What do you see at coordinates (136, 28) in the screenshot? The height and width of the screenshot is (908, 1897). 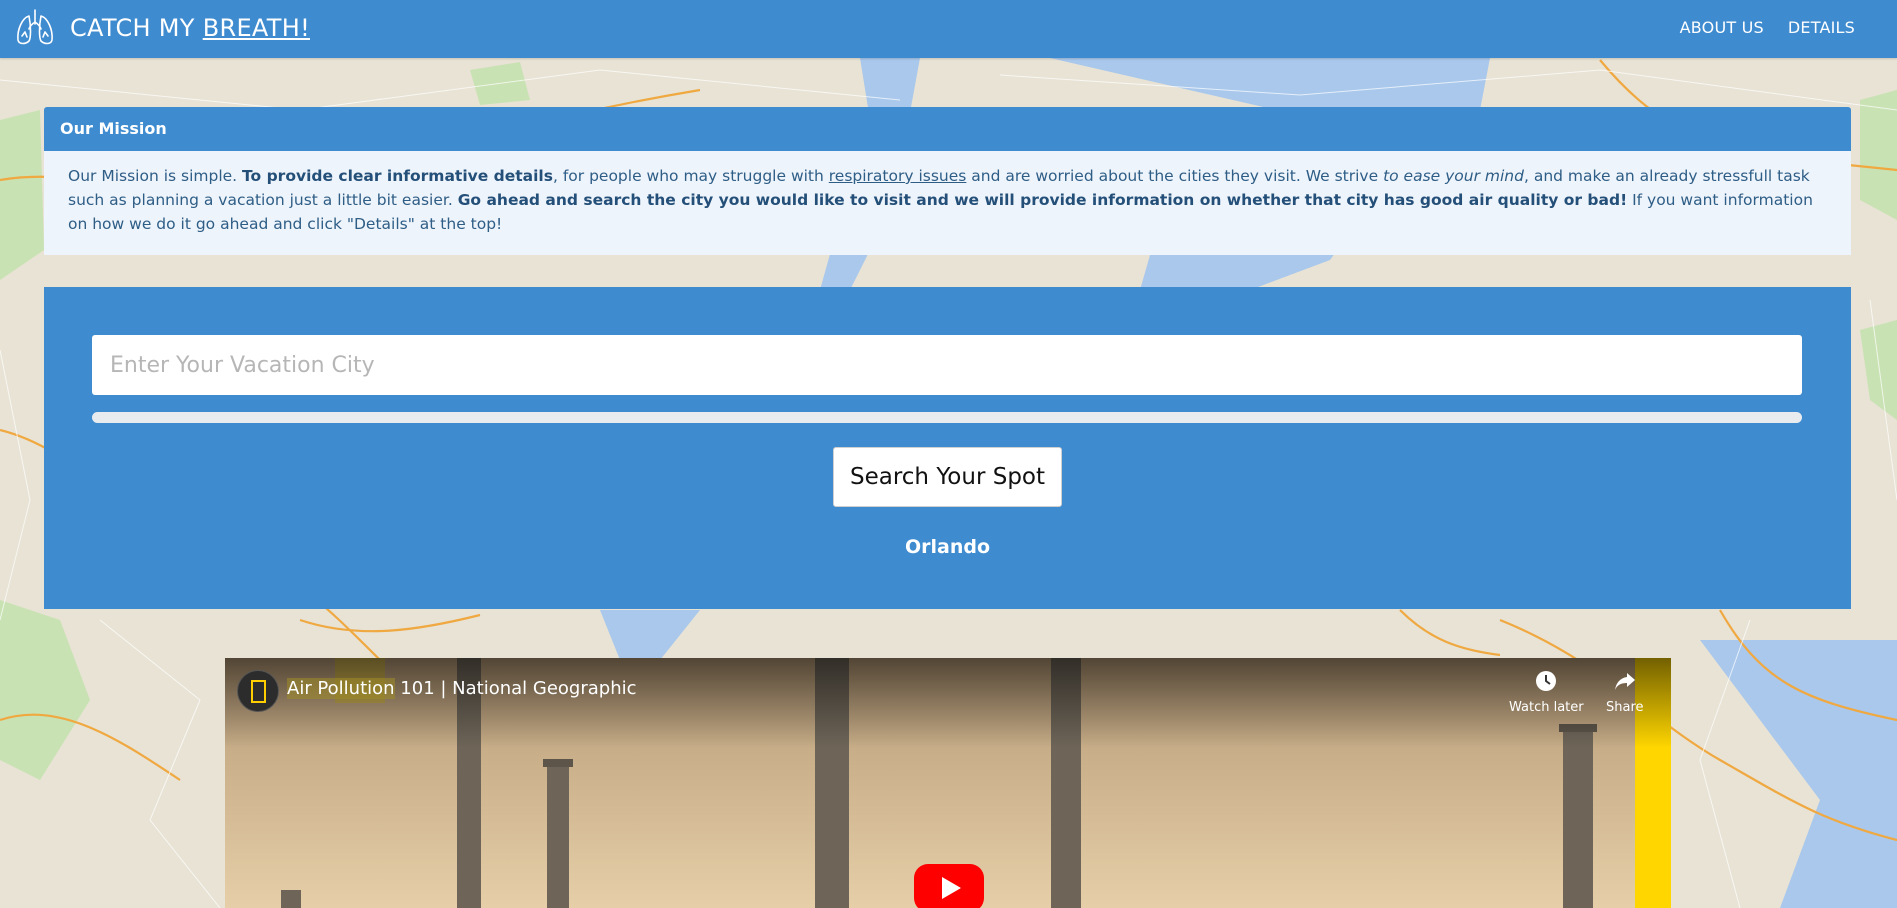 I see `brand-prefix: CATCH MY` at bounding box center [136, 28].